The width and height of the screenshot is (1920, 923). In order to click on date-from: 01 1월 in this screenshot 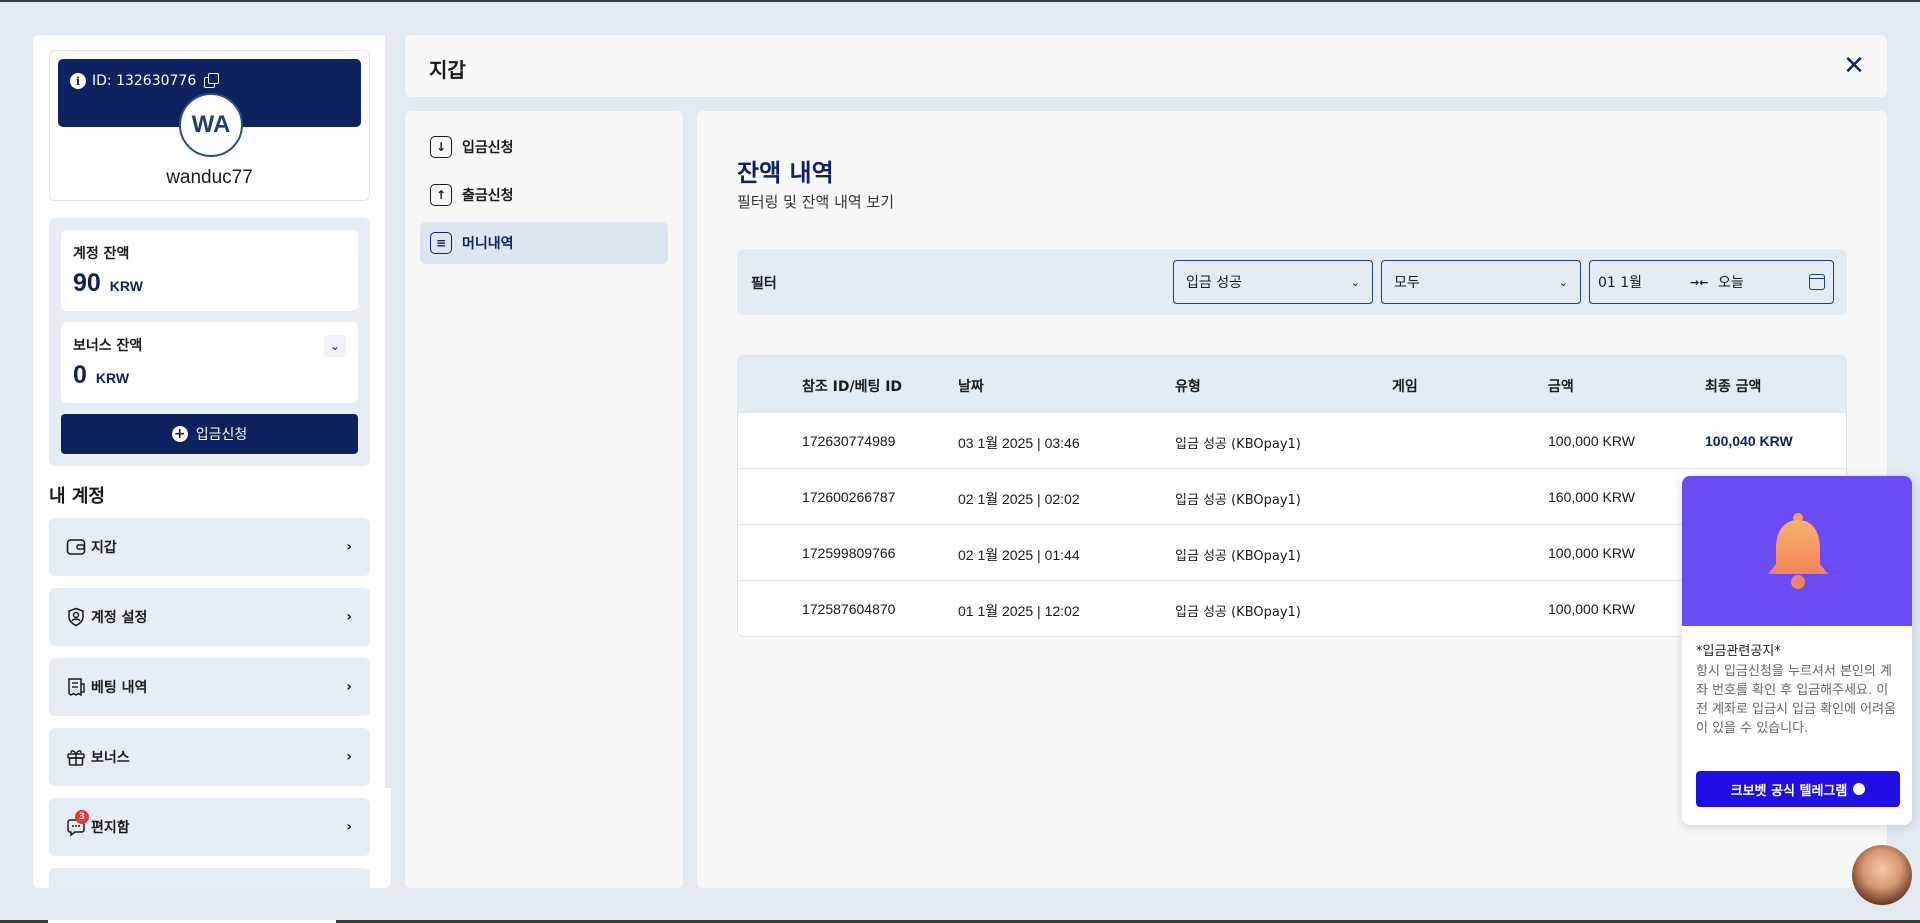, I will do `click(1644, 282)`.